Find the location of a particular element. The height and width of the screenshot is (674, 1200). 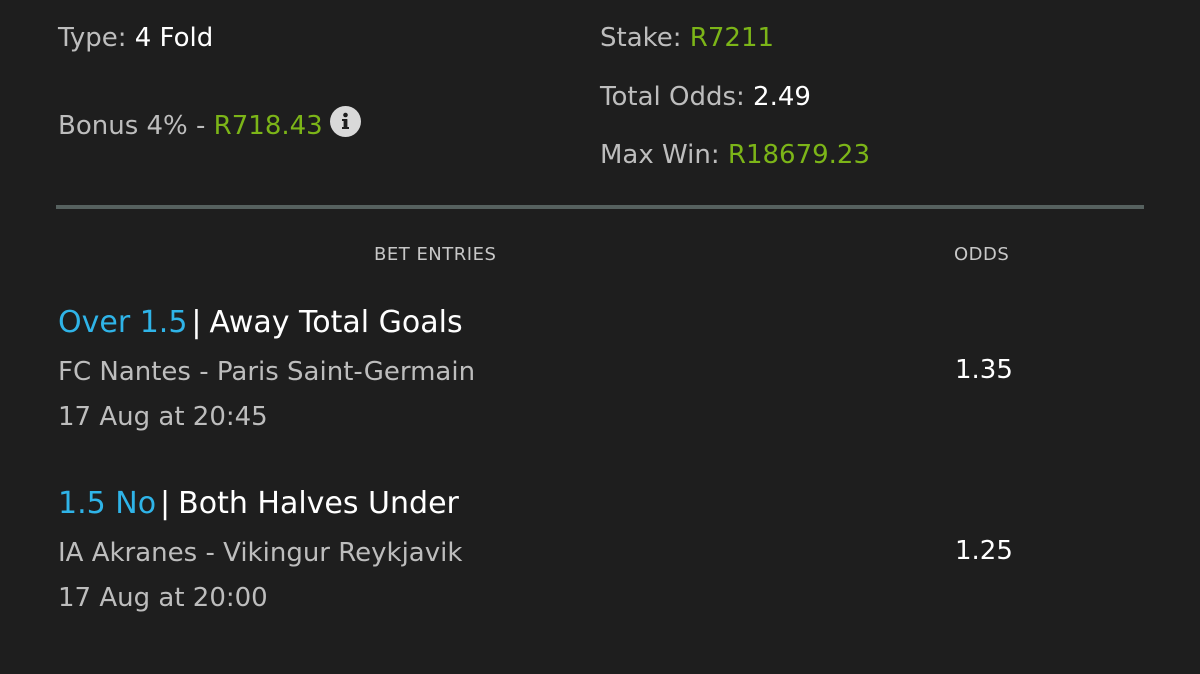

bet-type-label: Type: is located at coordinates (92, 38).